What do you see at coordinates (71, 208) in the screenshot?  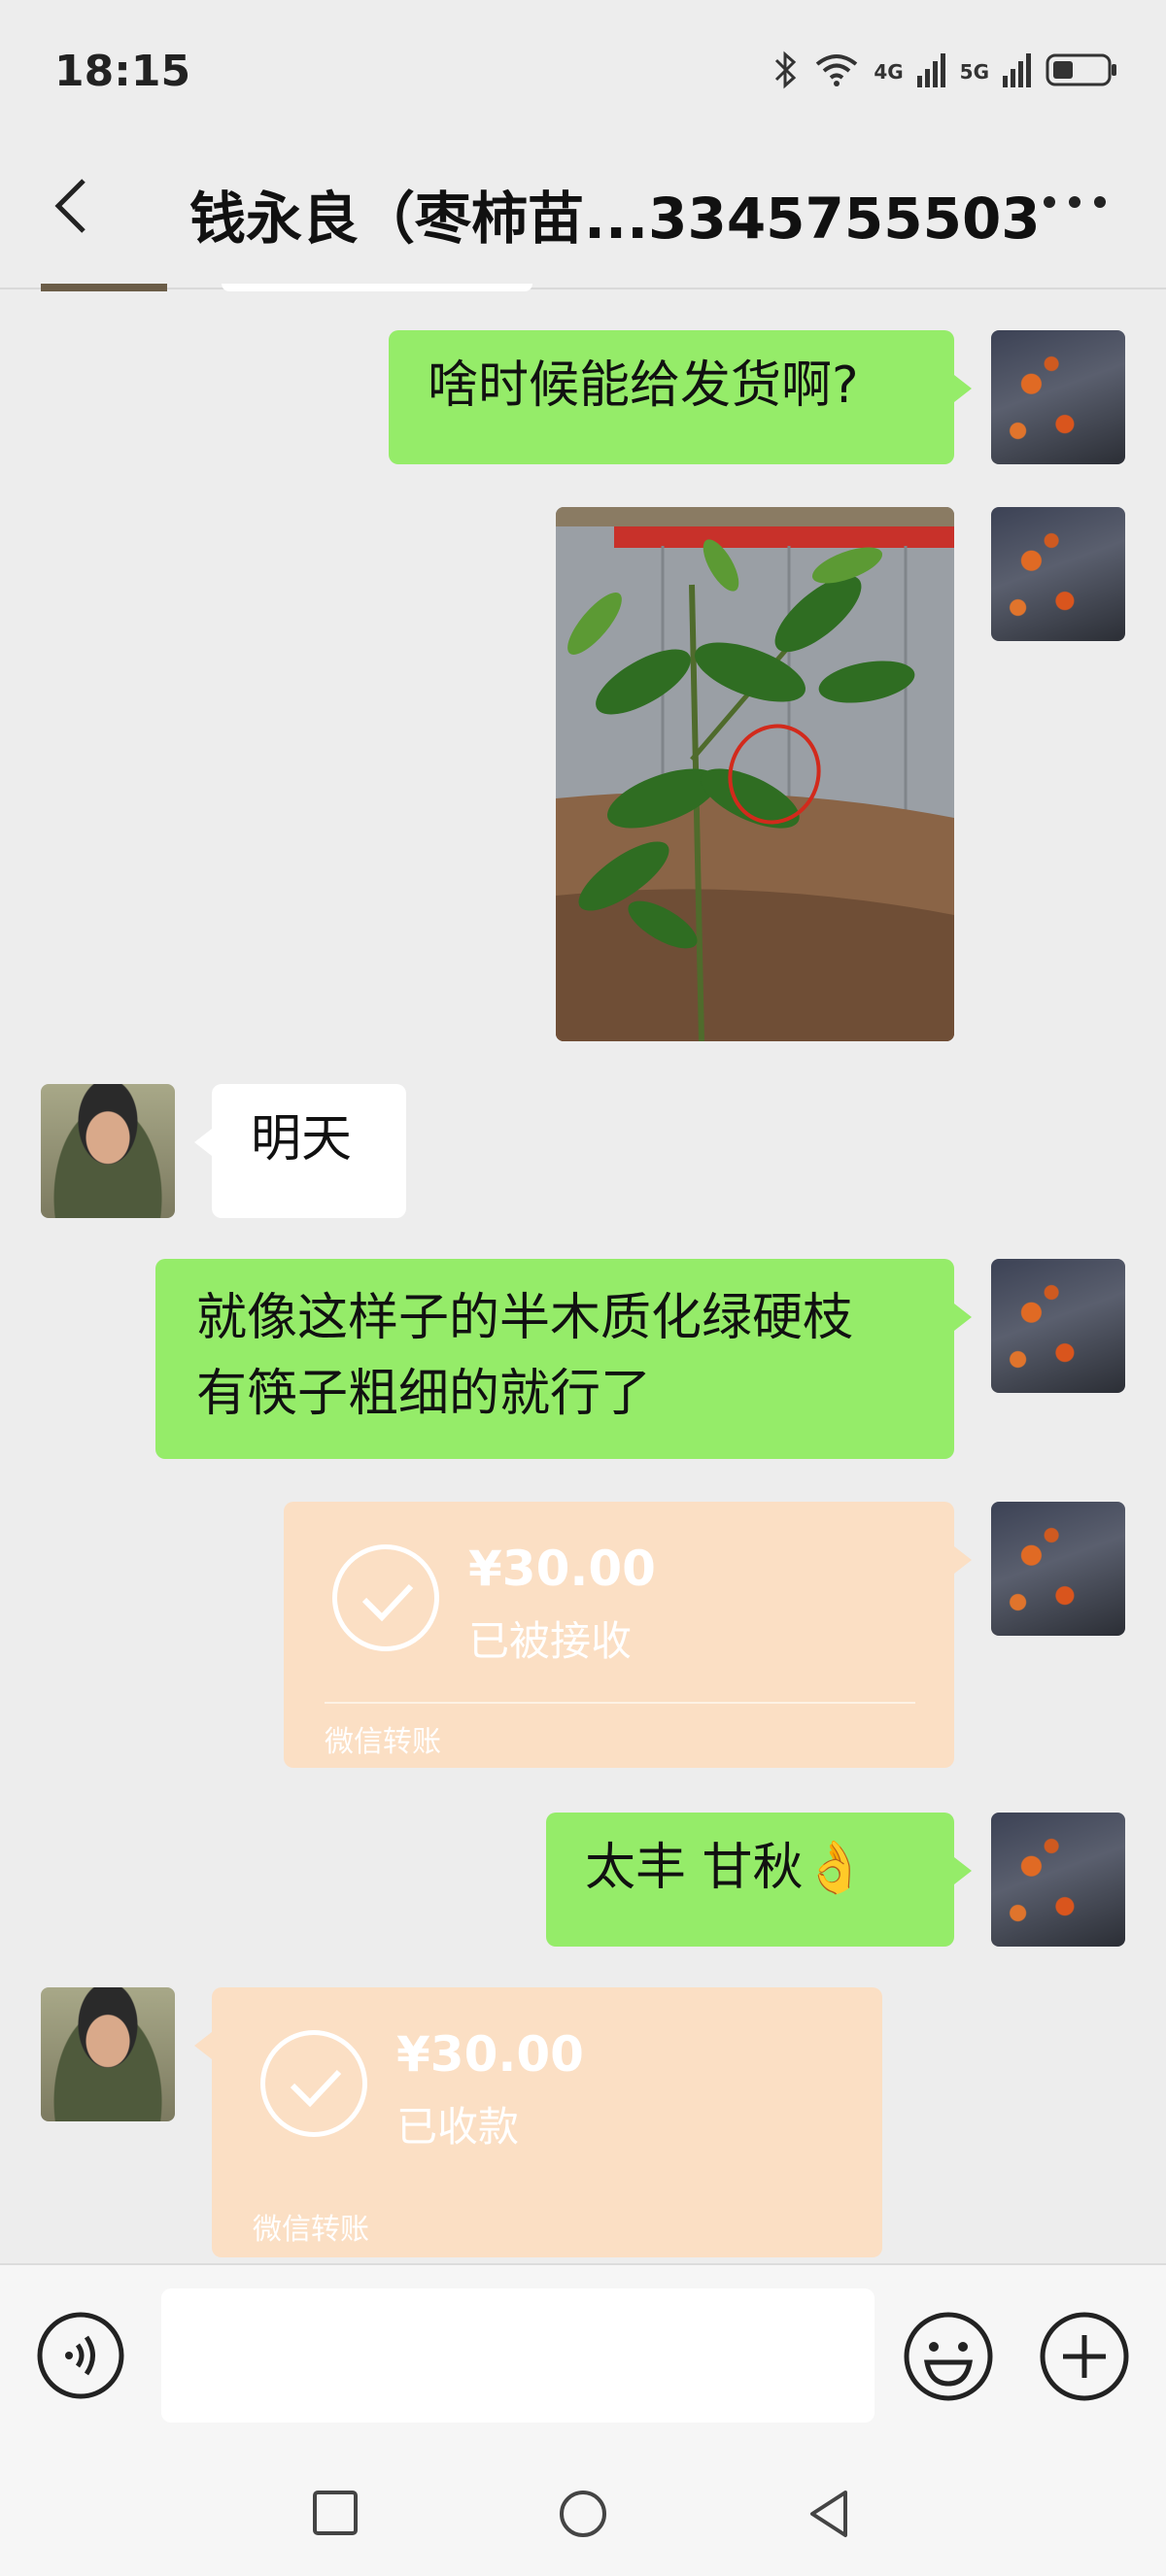 I see `back-button` at bounding box center [71, 208].